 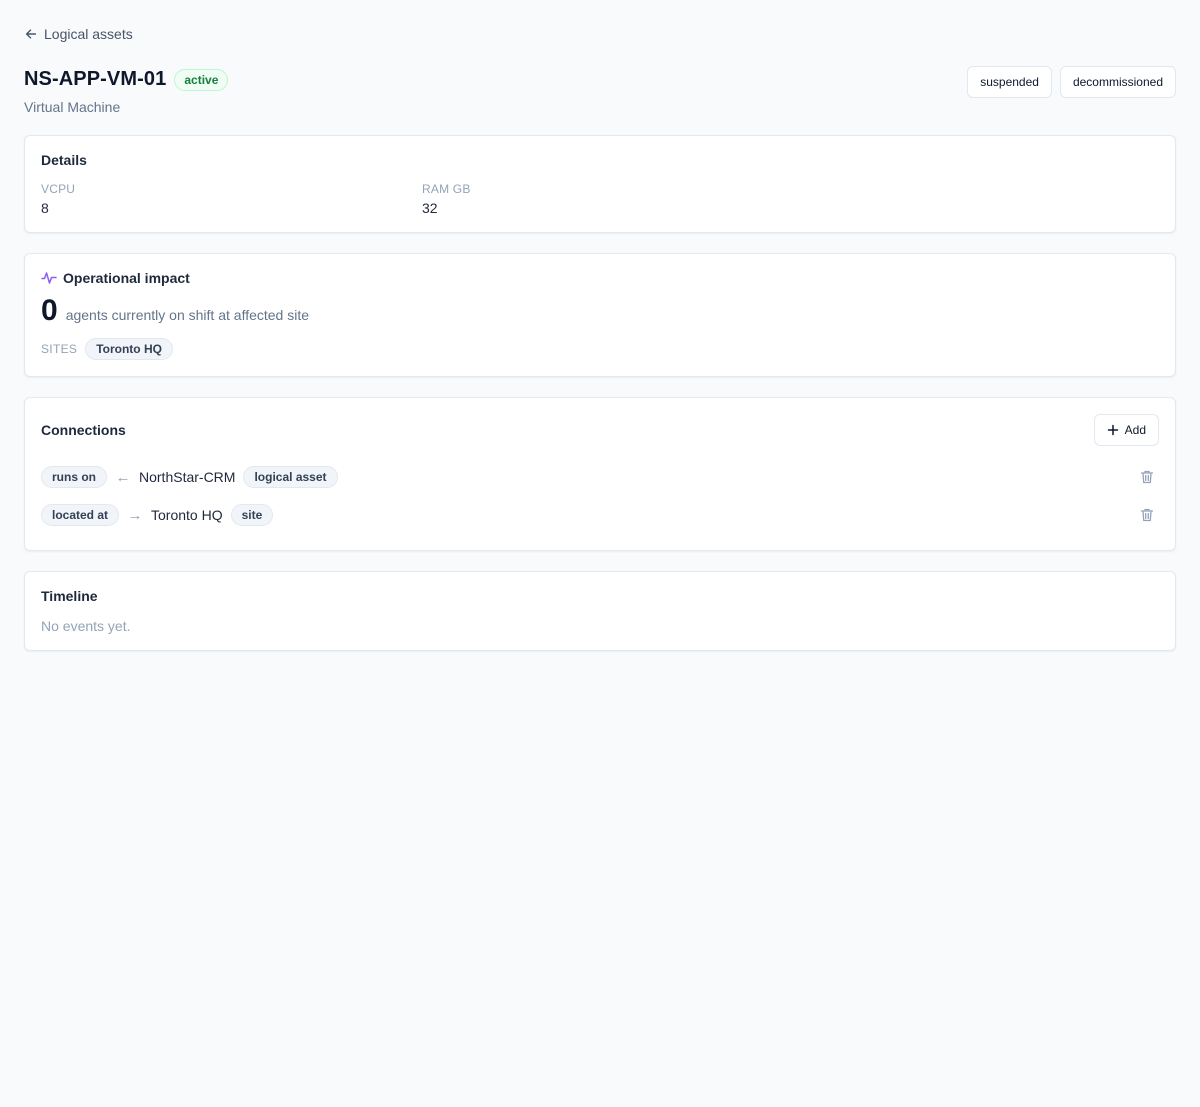 I want to click on suspended-button: suspended, so click(x=1009, y=82).